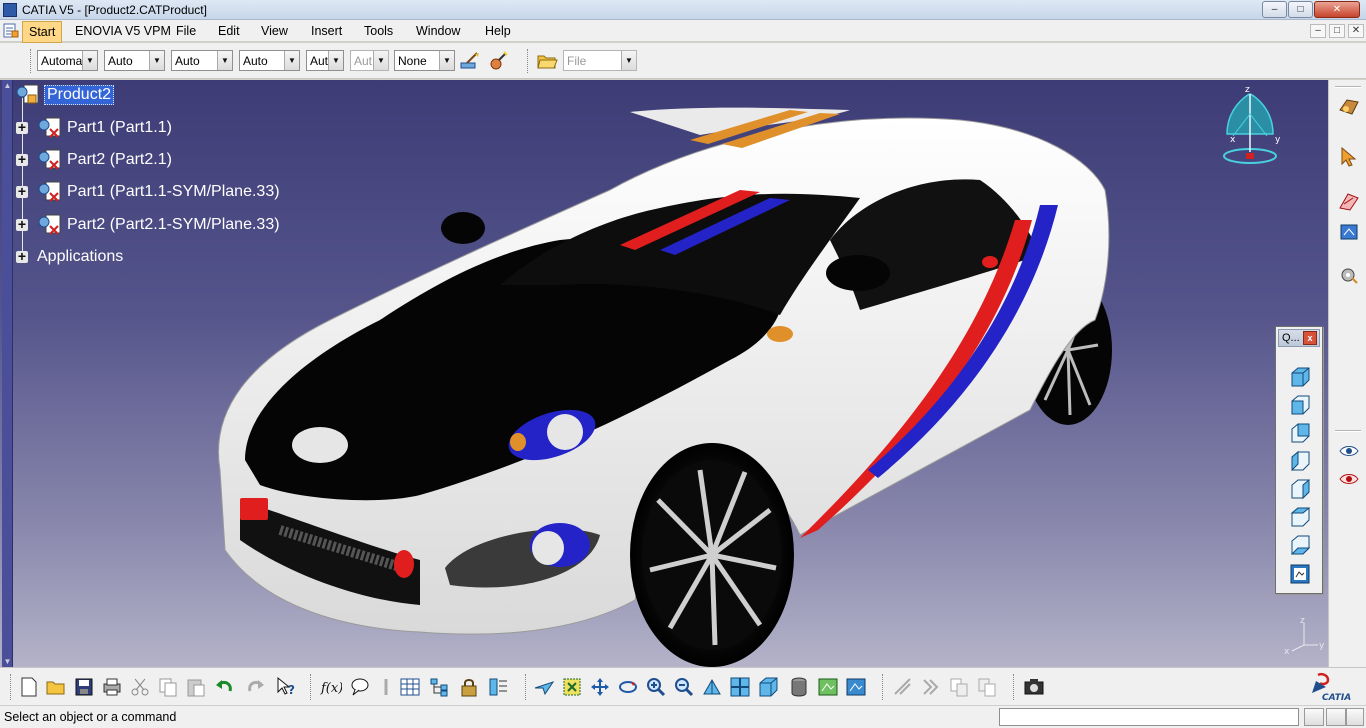 The height and width of the screenshot is (728, 1366). Describe the element at coordinates (79, 95) in the screenshot. I see `tree-node-label: Product2` at that location.